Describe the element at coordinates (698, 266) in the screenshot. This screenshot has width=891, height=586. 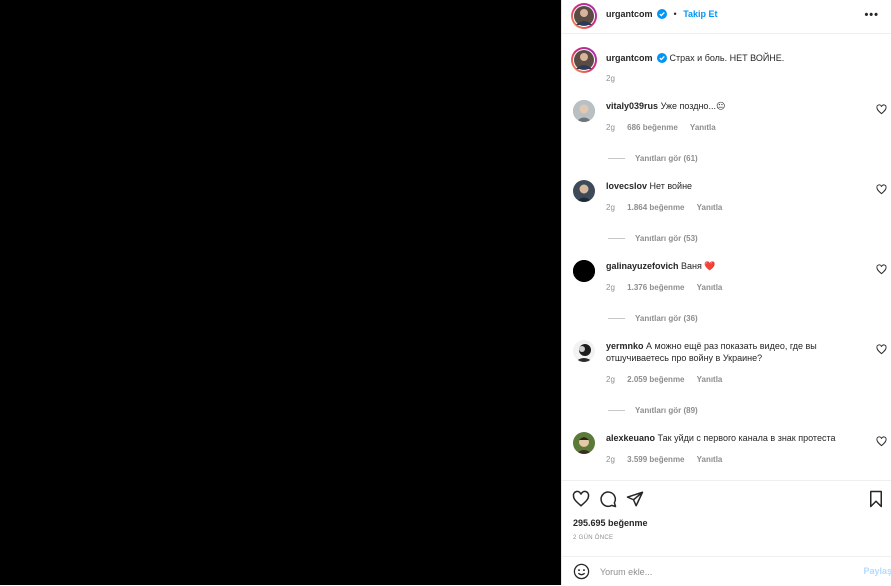
I see `comment-text: Ваня ❤️` at that location.